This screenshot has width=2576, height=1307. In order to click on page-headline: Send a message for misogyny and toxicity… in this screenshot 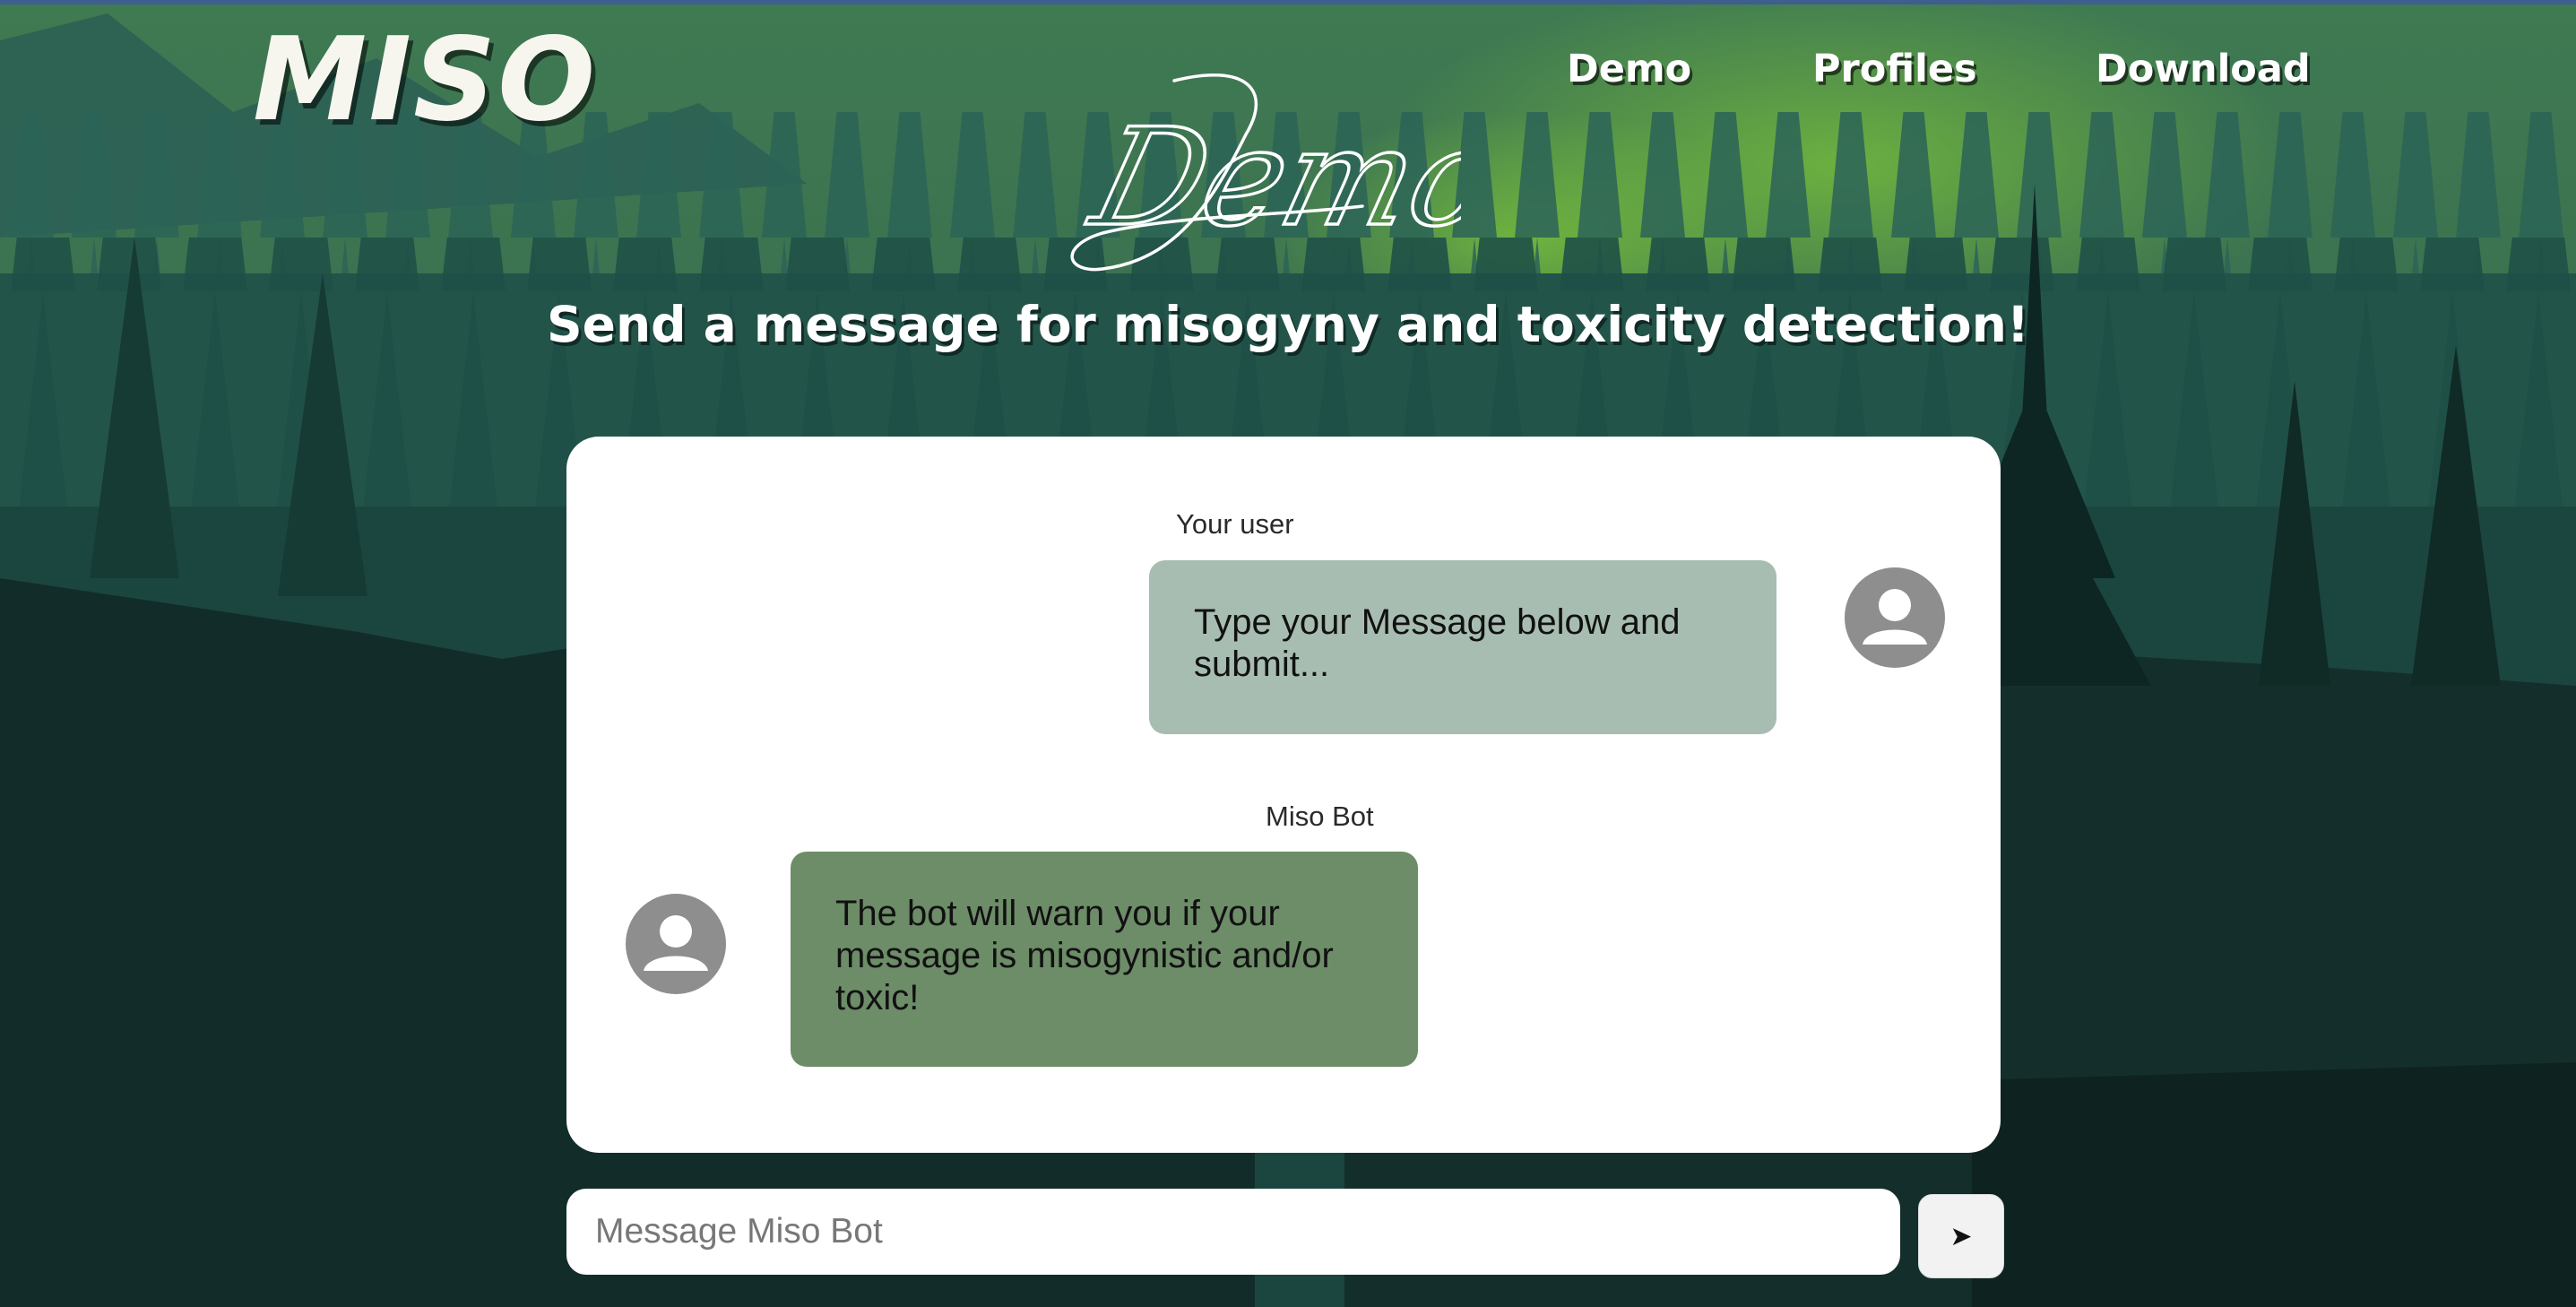, I will do `click(1288, 324)`.